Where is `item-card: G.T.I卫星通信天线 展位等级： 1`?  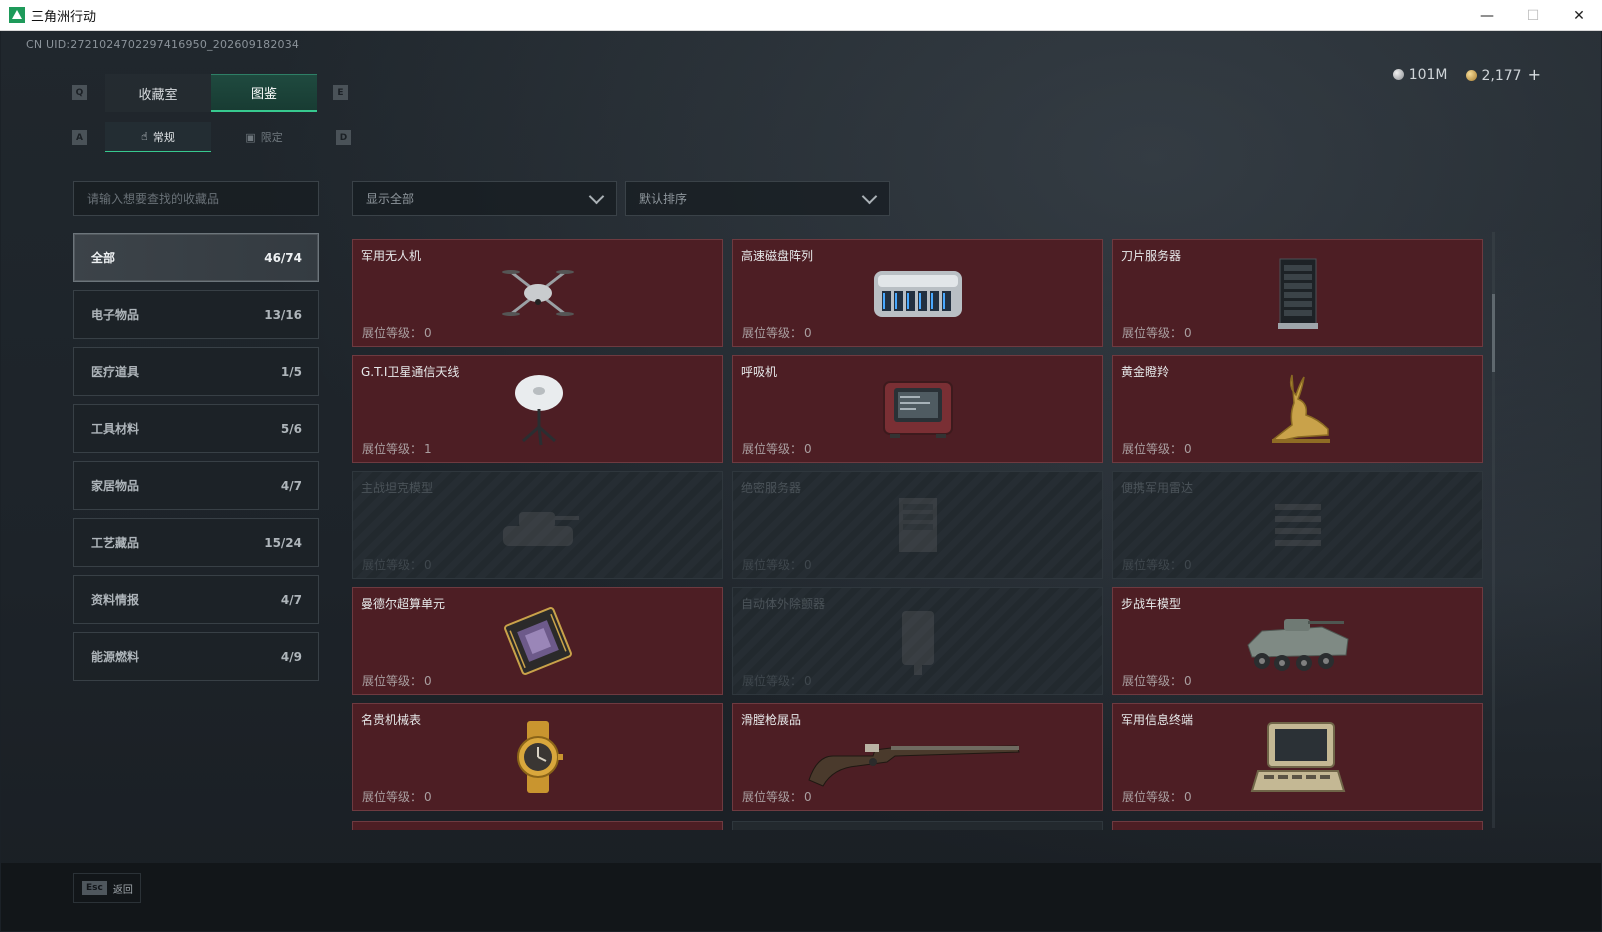 item-card: G.T.I卫星通信天线 展位等级： 1 is located at coordinates (537, 409).